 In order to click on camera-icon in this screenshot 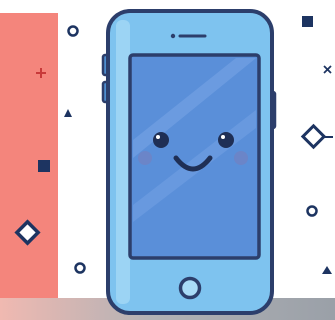, I will do `click(173, 36)`.